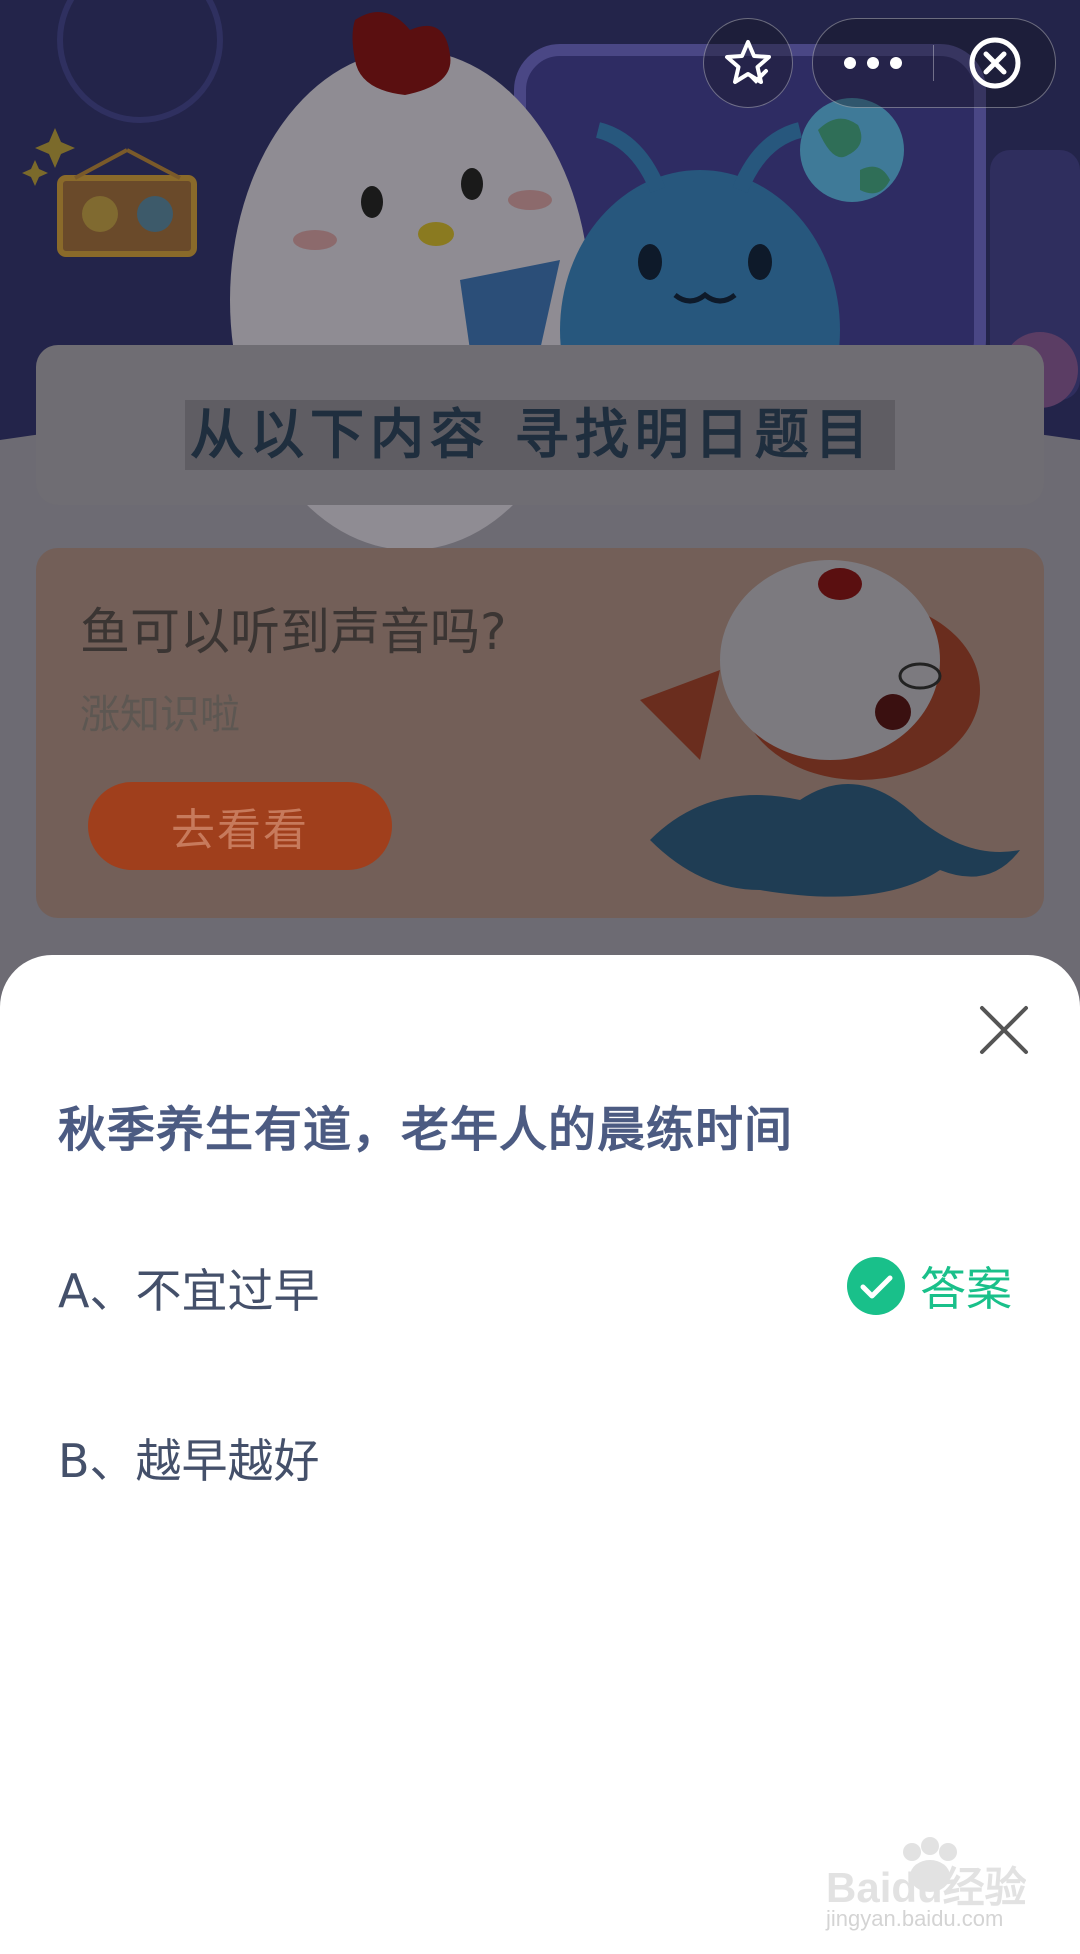 This screenshot has width=1080, height=1954. I want to click on more-dots-icon, so click(873, 63).